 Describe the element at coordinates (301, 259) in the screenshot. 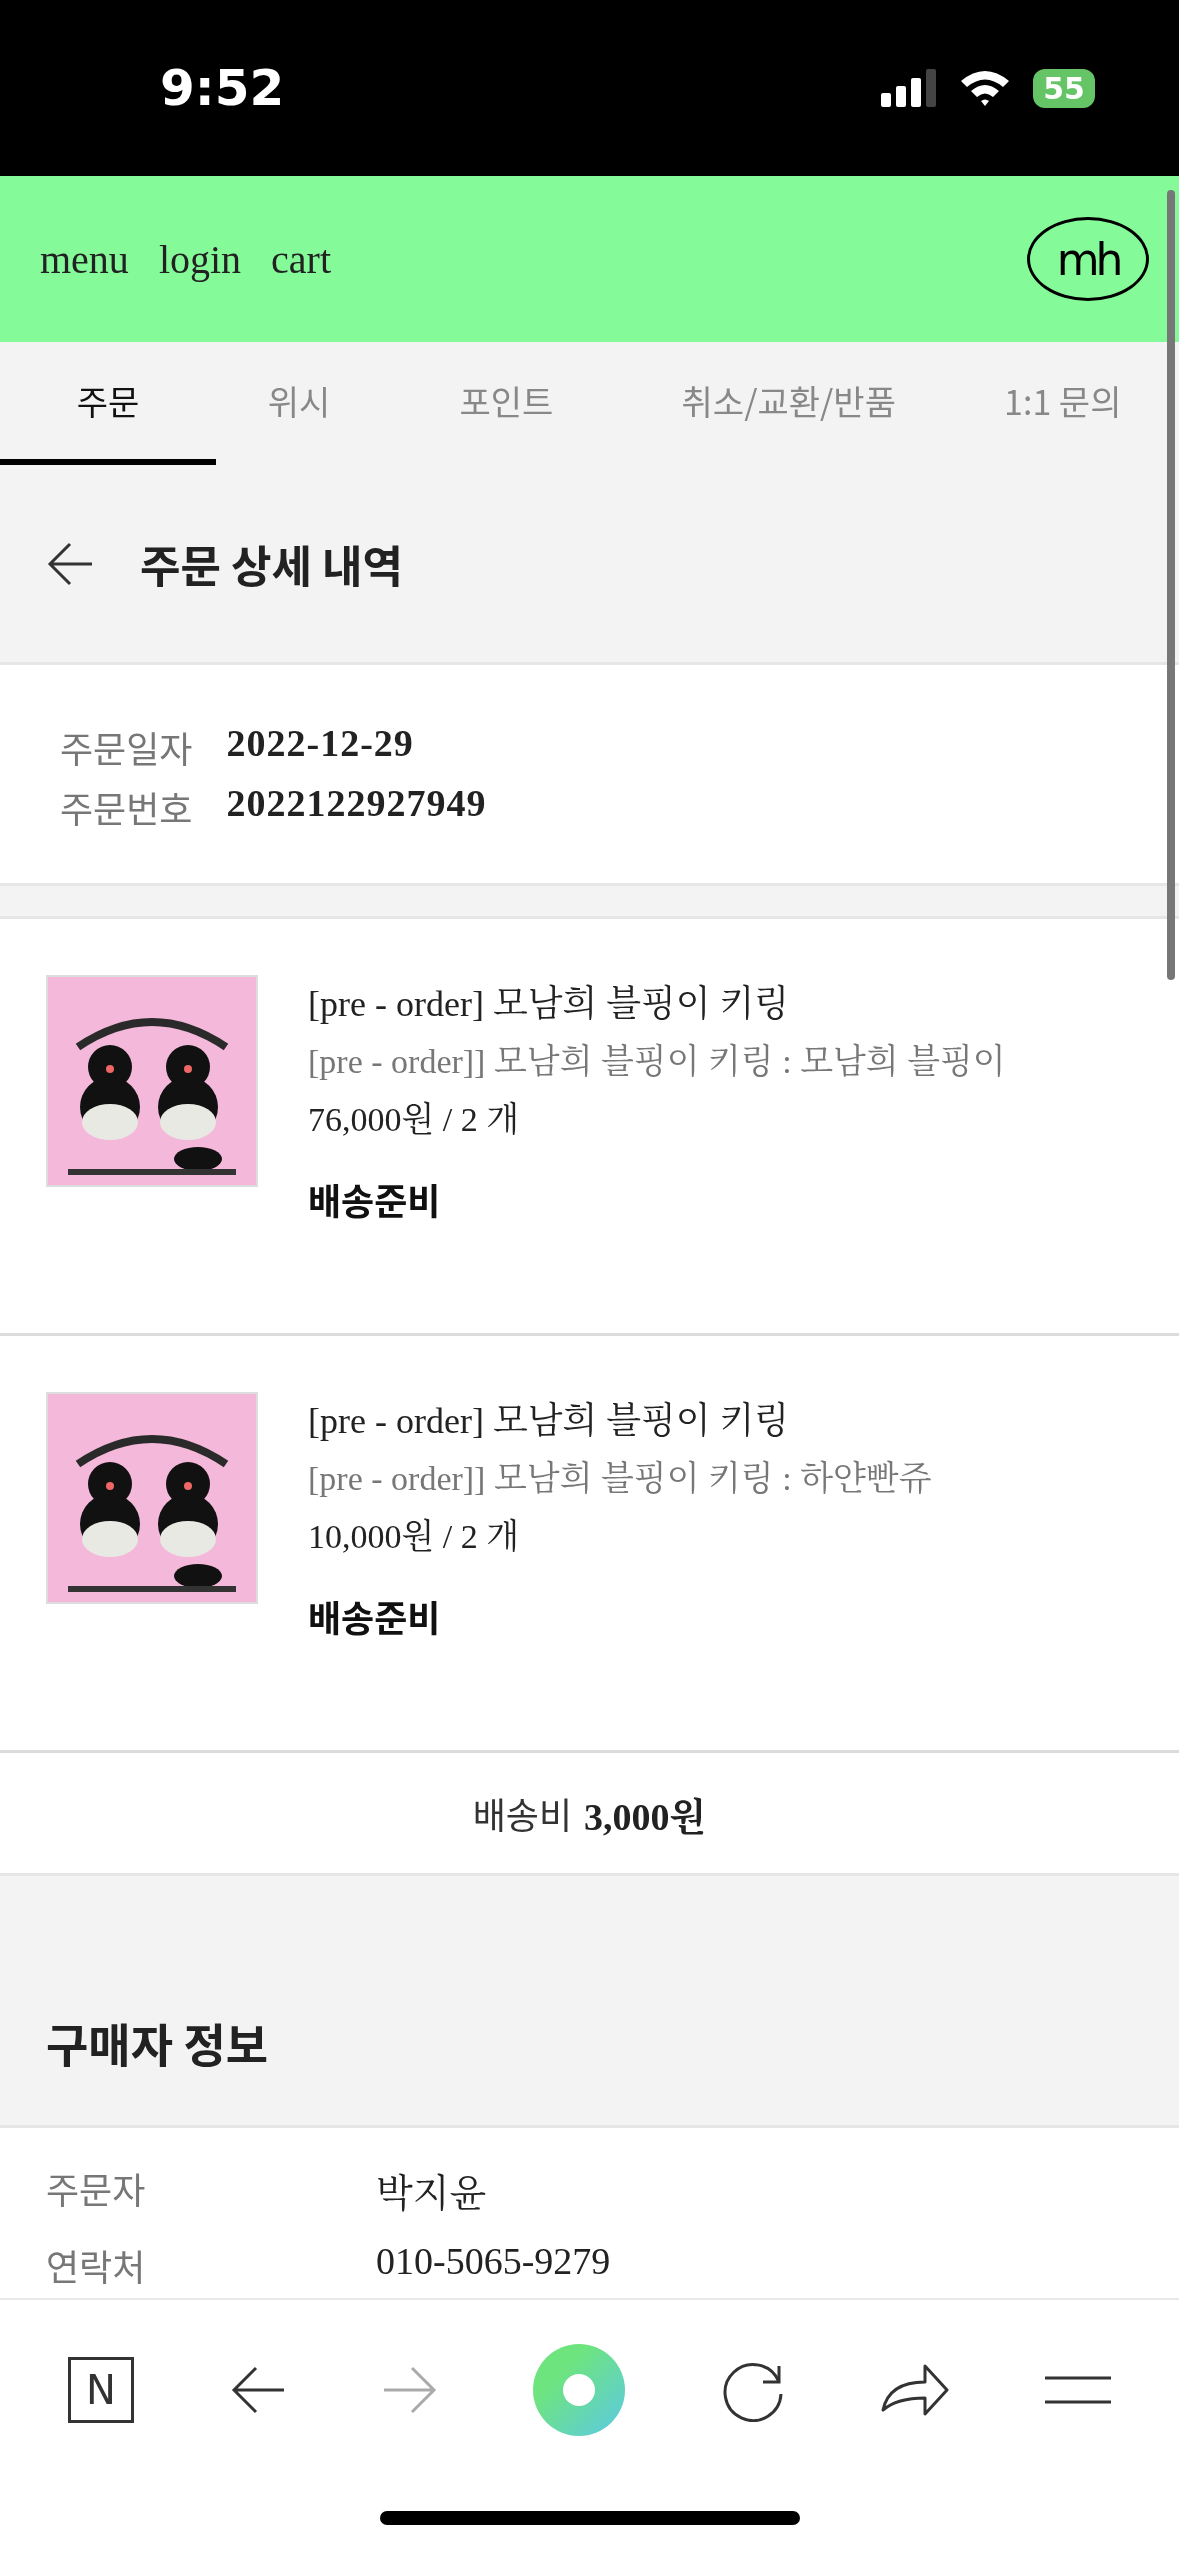

I see `header-link: cart` at that location.